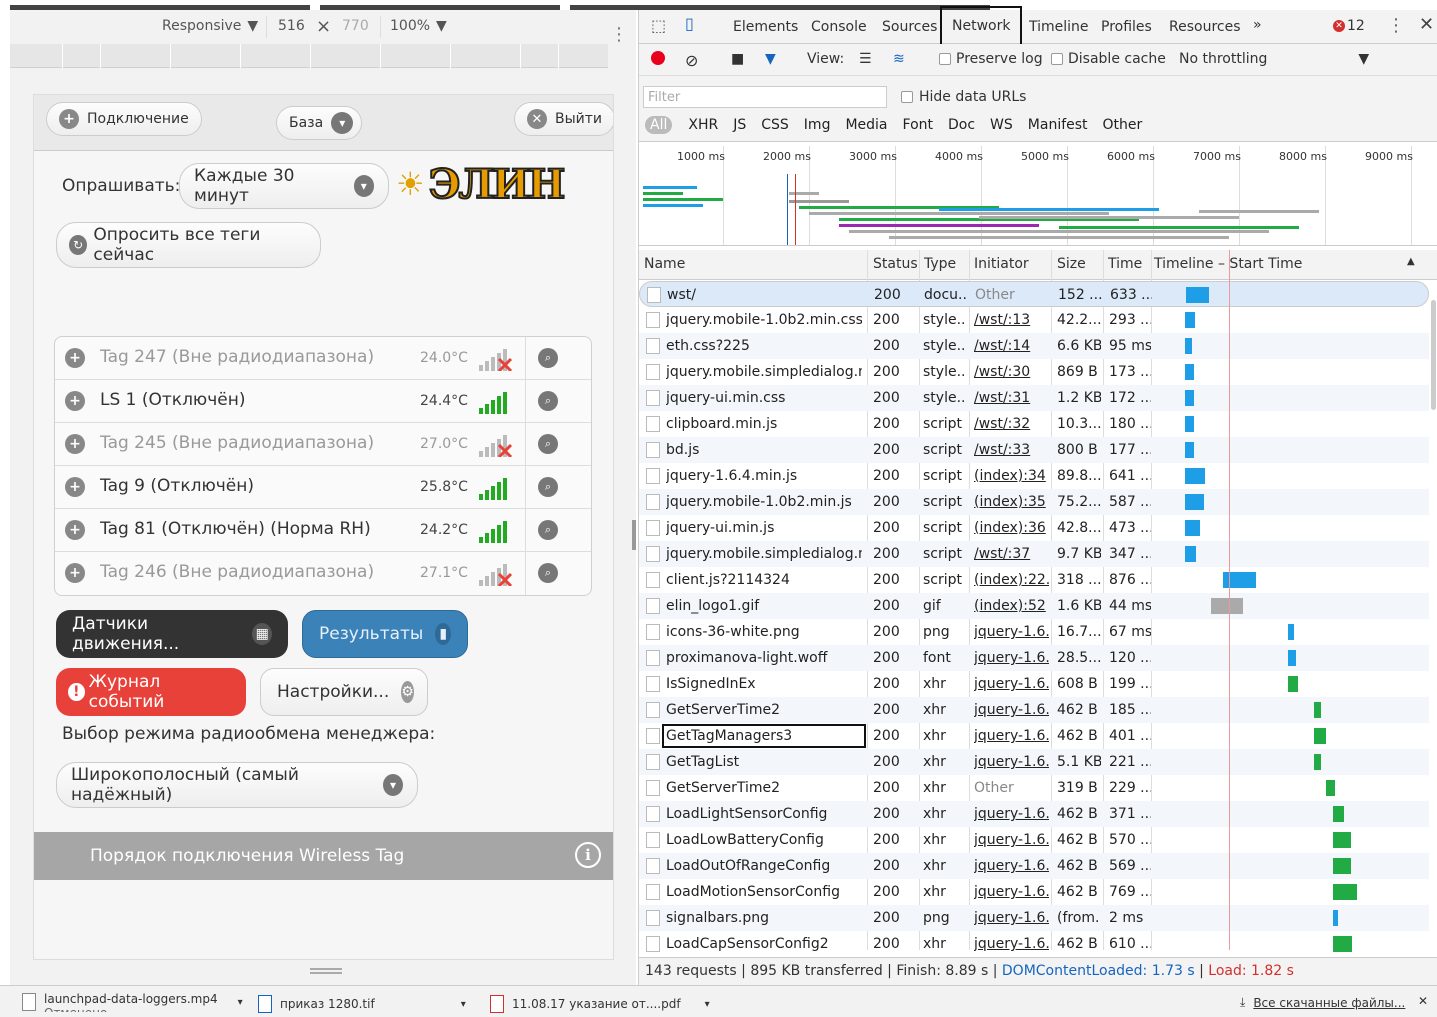 This screenshot has height=1017, width=1437. Describe the element at coordinates (1058, 125) in the screenshot. I see `filter-type-manifest: Manifest` at that location.